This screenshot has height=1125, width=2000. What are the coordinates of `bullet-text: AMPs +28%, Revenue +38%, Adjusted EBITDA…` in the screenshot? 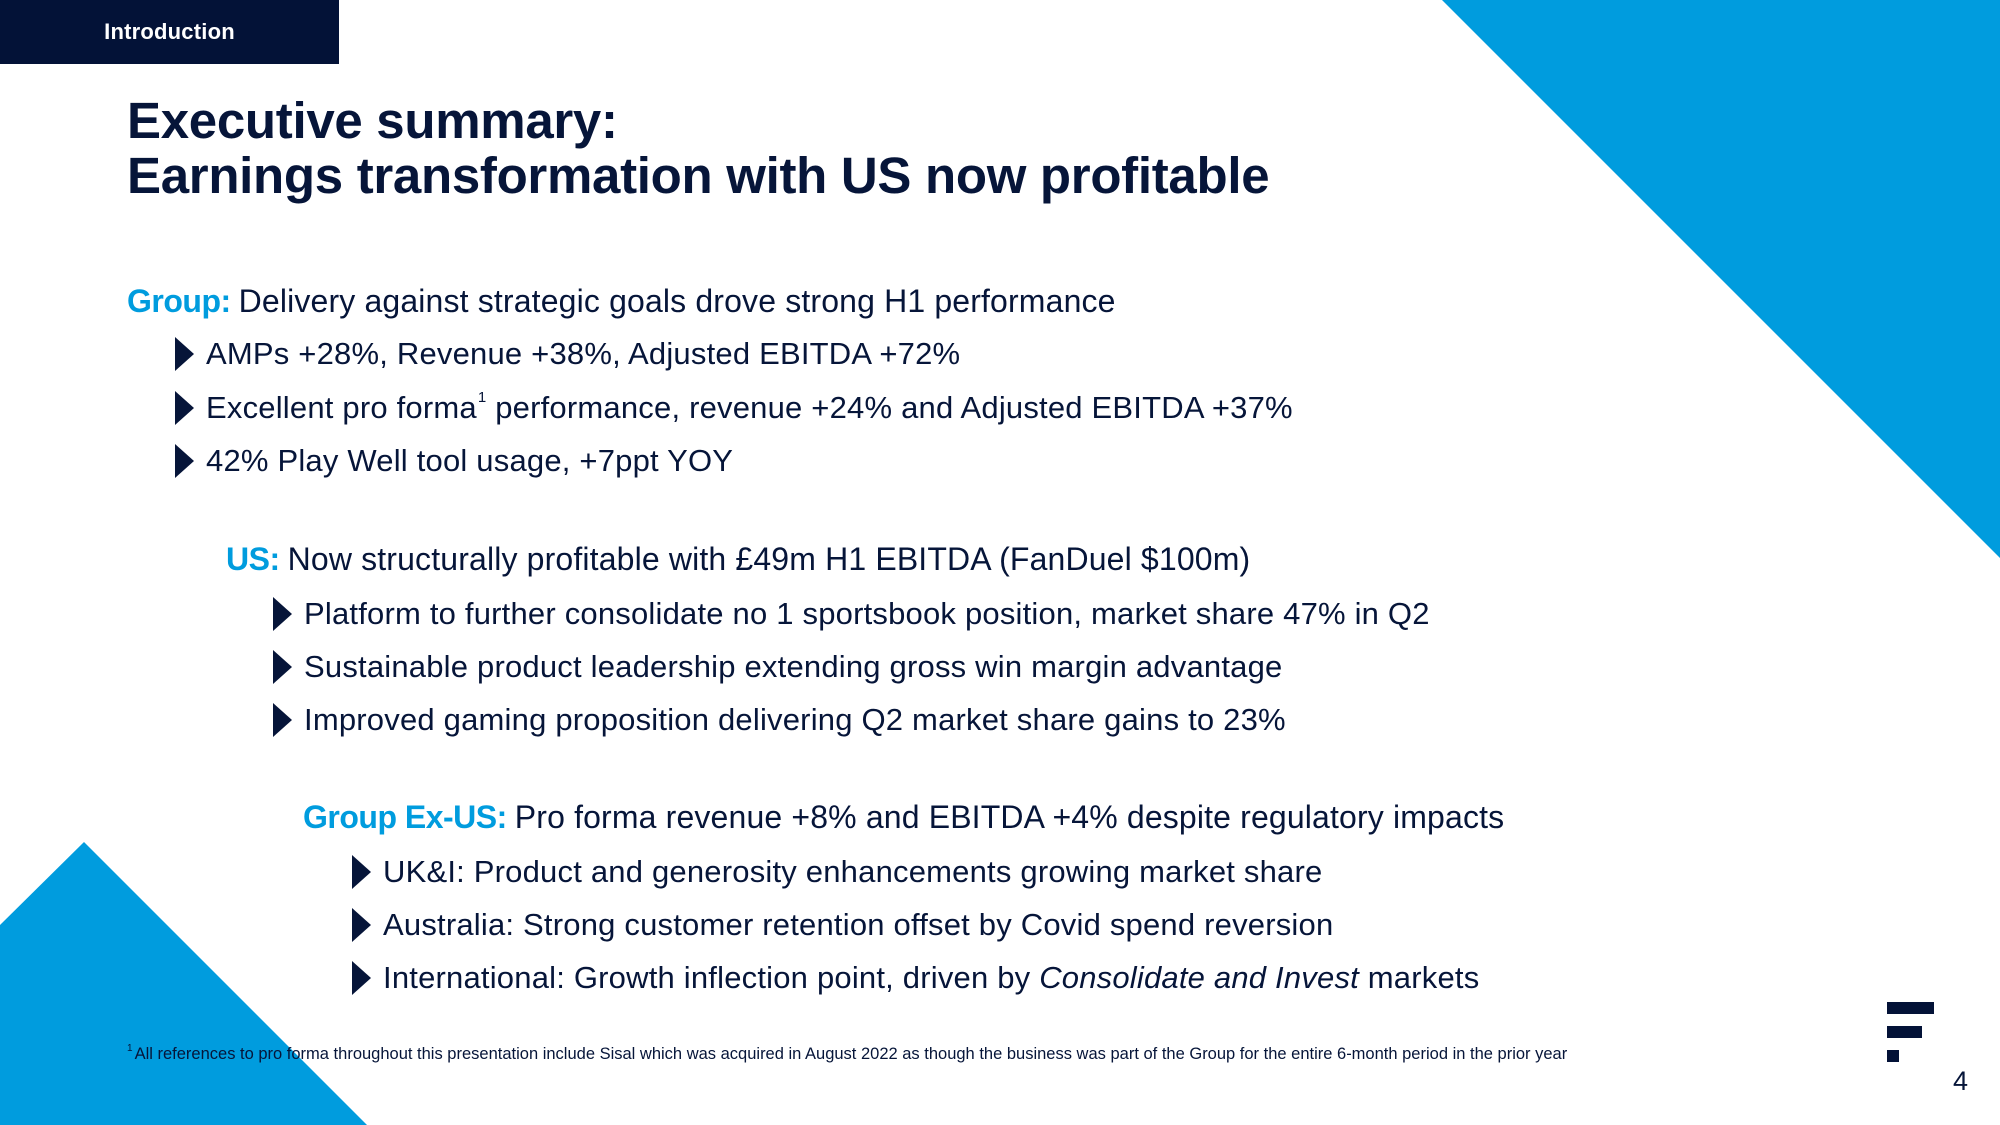 It's located at (583, 353).